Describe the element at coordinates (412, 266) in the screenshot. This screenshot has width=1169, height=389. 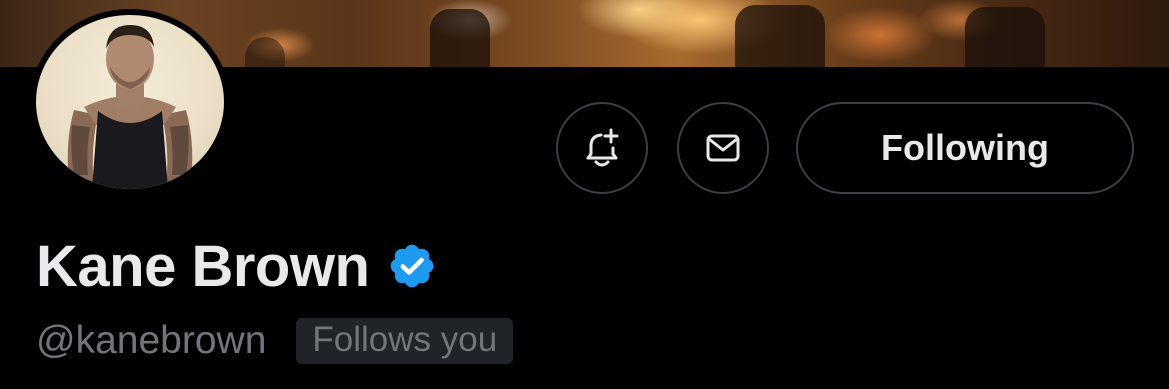
I see `verified-badge-icon` at that location.